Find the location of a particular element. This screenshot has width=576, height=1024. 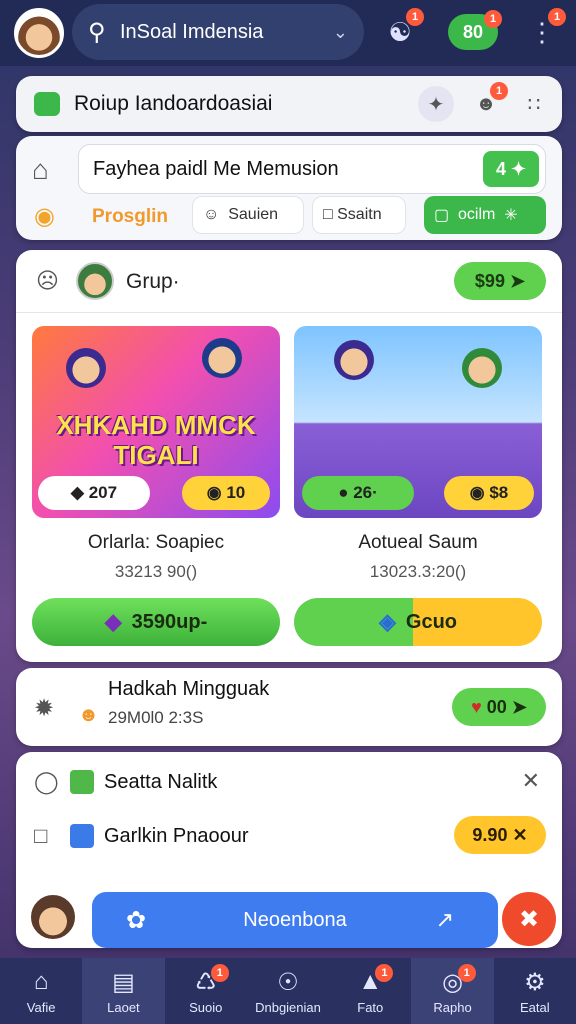

gamepad-icon: ☹ is located at coordinates (47, 280).